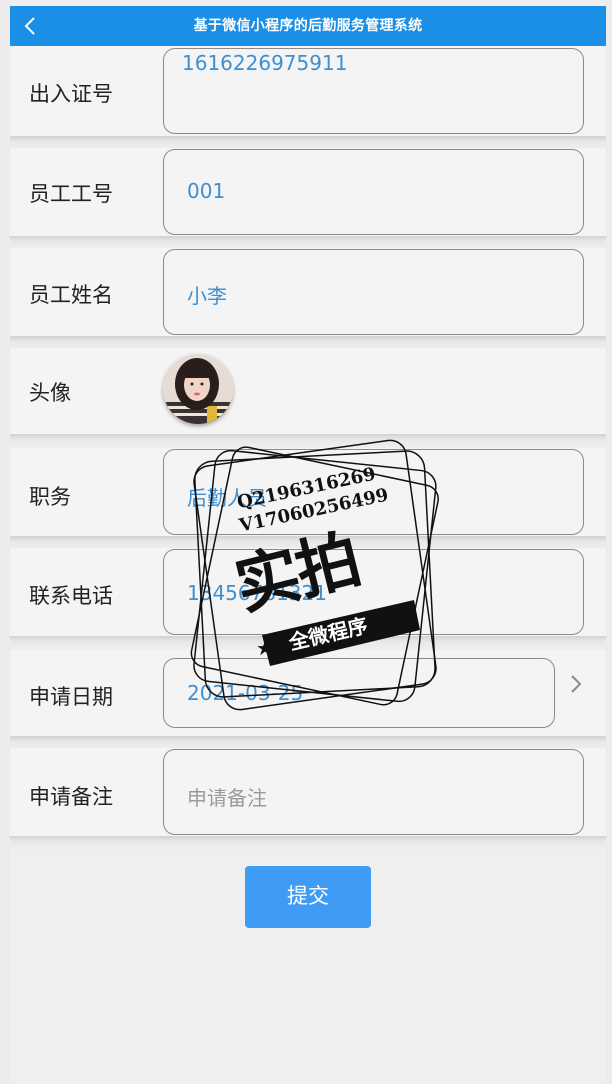 This screenshot has width=612, height=1084. I want to click on remark-placeholder: 申请备注, so click(227, 798).